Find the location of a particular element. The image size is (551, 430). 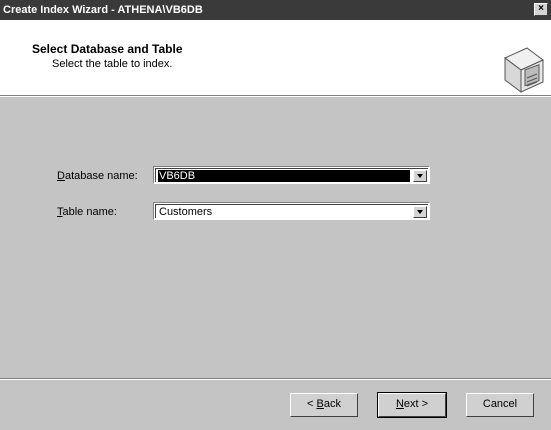

database-name-value: VB6DB is located at coordinates (284, 176).